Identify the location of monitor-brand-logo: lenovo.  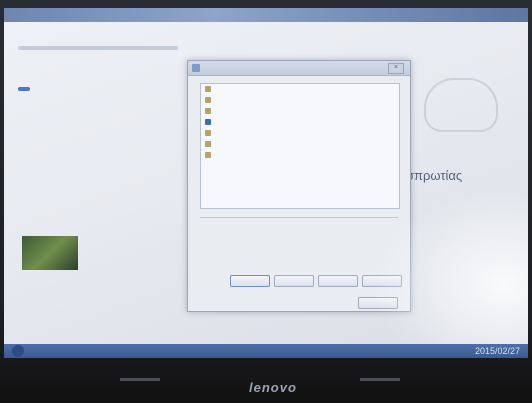
(273, 387).